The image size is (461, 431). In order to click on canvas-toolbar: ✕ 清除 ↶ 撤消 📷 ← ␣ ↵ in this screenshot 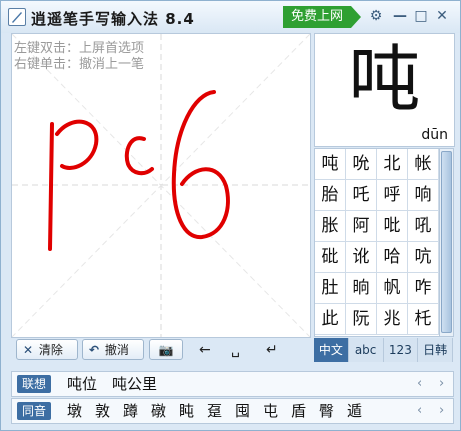, I will do `click(161, 350)`.